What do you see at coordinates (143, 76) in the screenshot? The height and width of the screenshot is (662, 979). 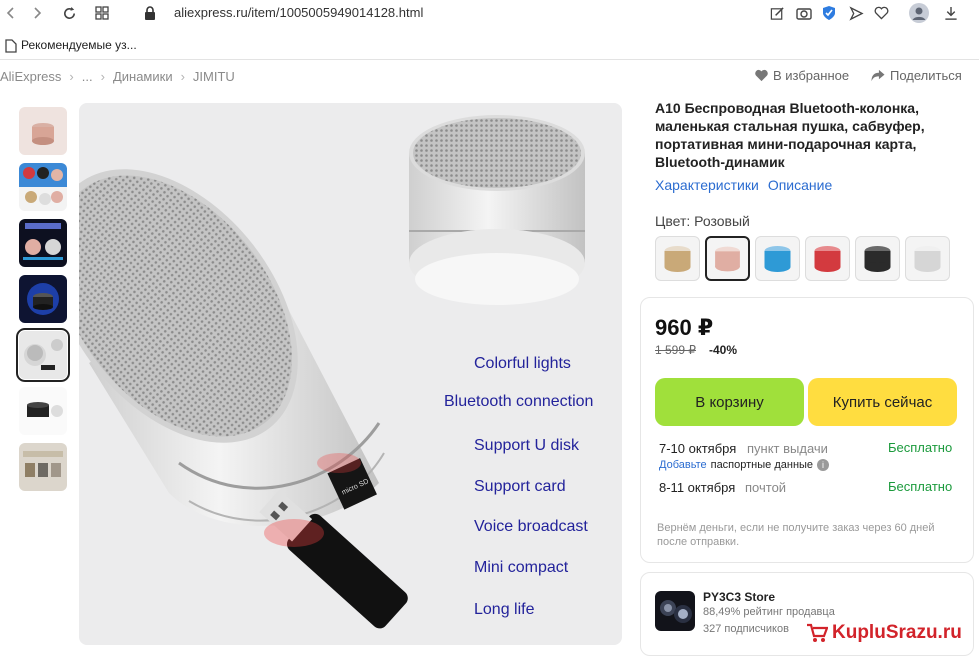 I see `breadcrumb-category: Динамики` at bounding box center [143, 76].